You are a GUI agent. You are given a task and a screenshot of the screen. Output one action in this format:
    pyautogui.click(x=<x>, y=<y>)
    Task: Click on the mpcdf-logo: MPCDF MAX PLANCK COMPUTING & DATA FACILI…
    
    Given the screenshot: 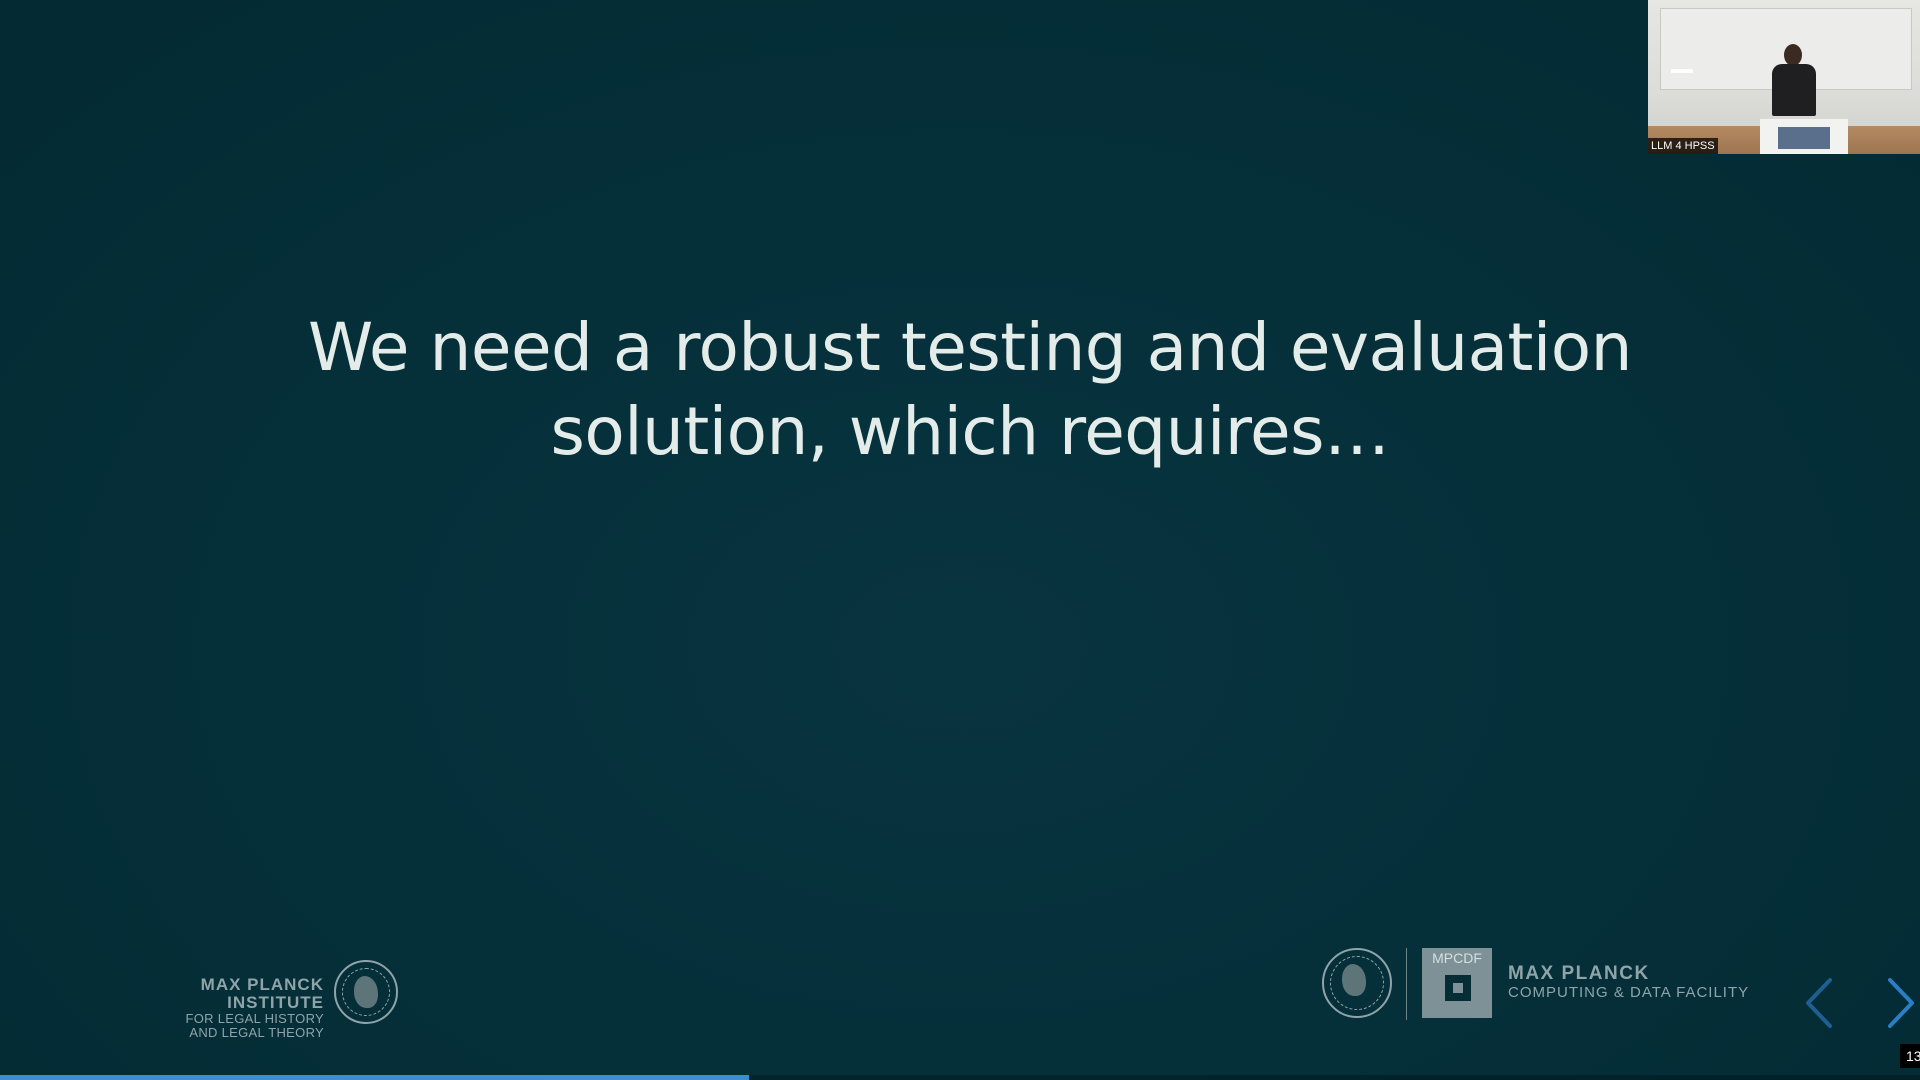 What is the action you would take?
    pyautogui.click(x=1538, y=984)
    